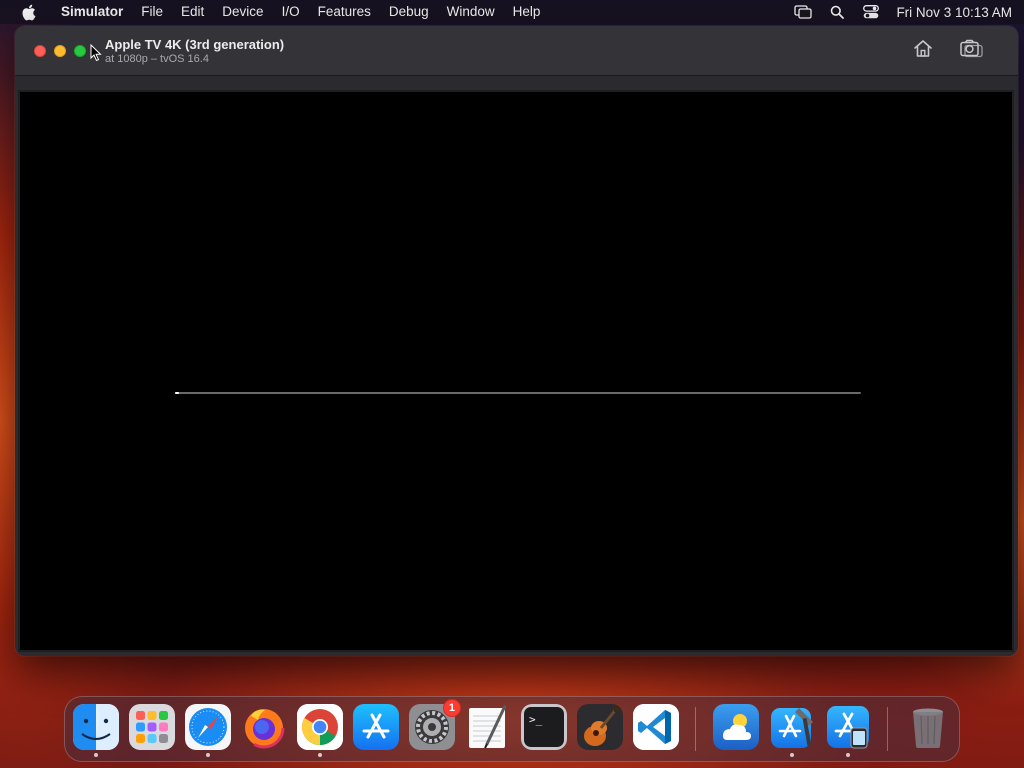 The image size is (1024, 768). I want to click on home-icon, so click(923, 51).